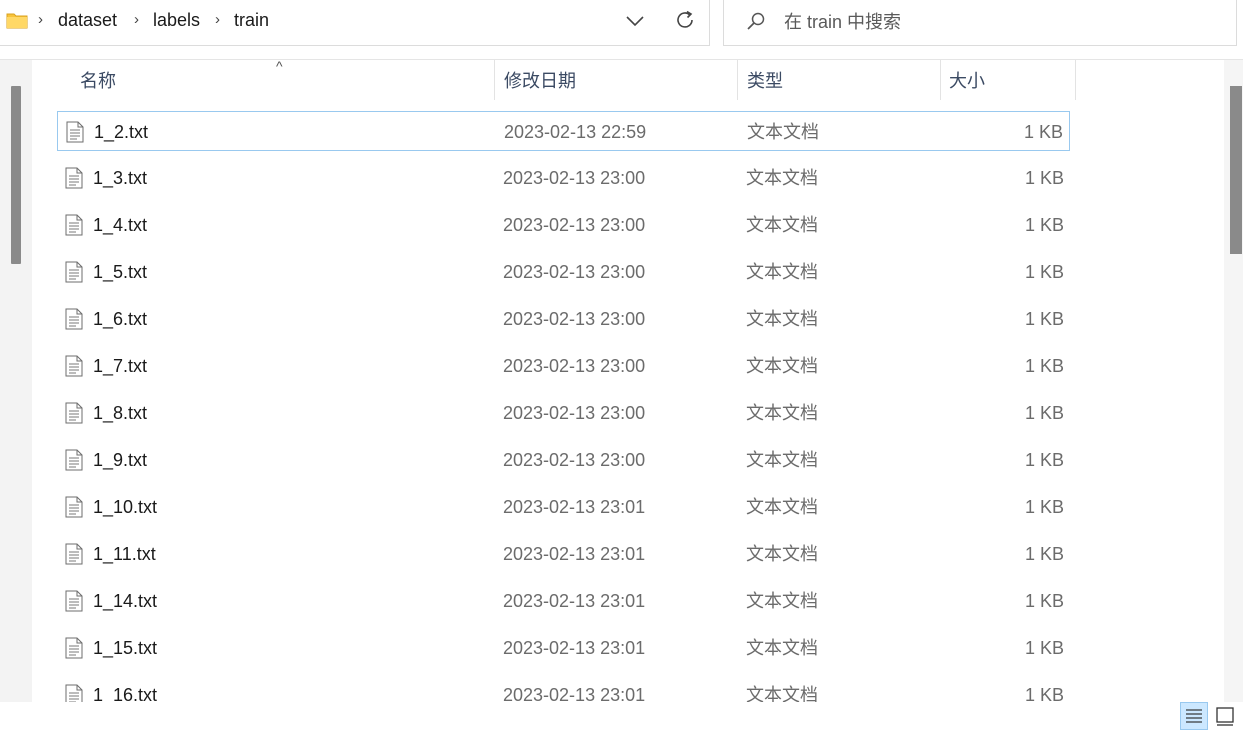 This screenshot has height=732, width=1243. I want to click on details-view-icon, so click(1194, 716).